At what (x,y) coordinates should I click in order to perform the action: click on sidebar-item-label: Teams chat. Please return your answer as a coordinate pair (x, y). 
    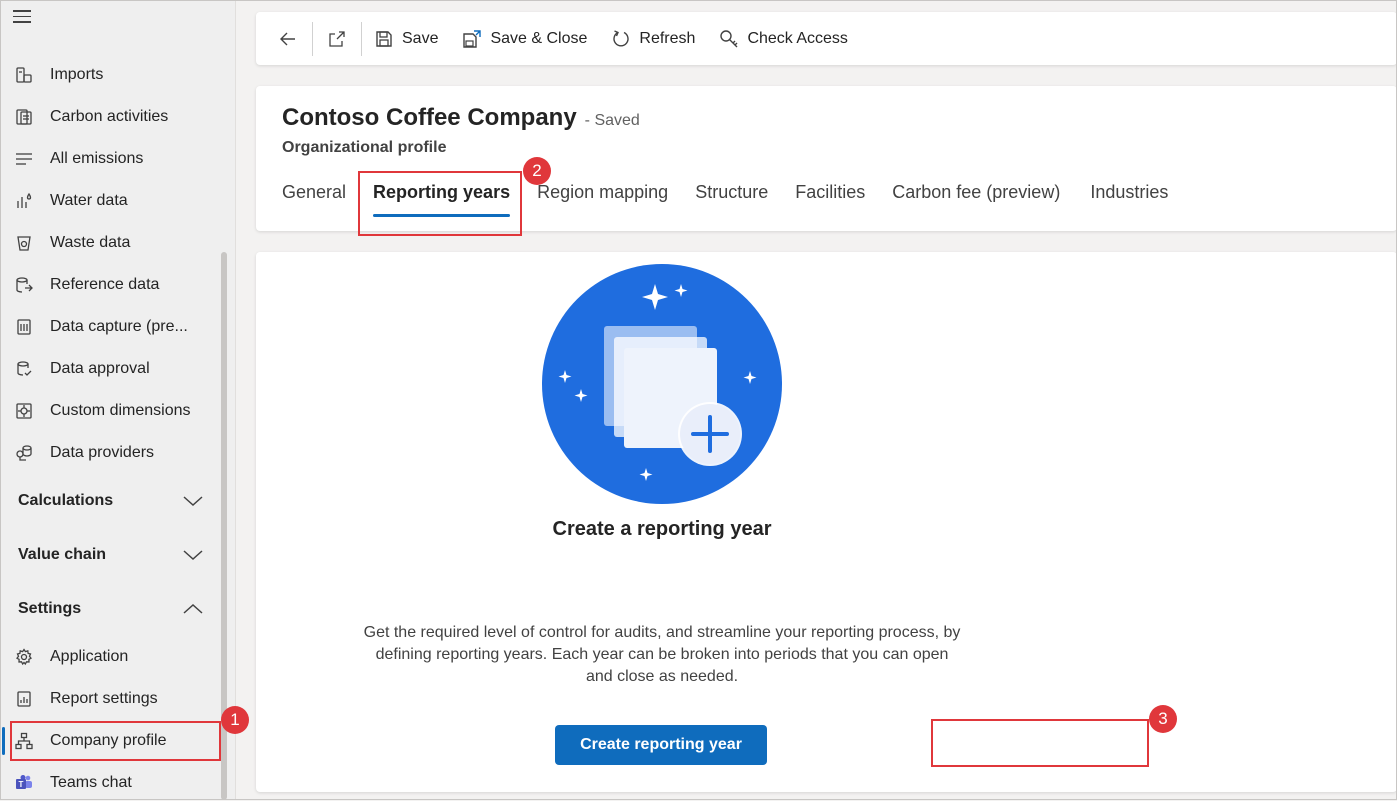
    Looking at the image, I should click on (91, 782).